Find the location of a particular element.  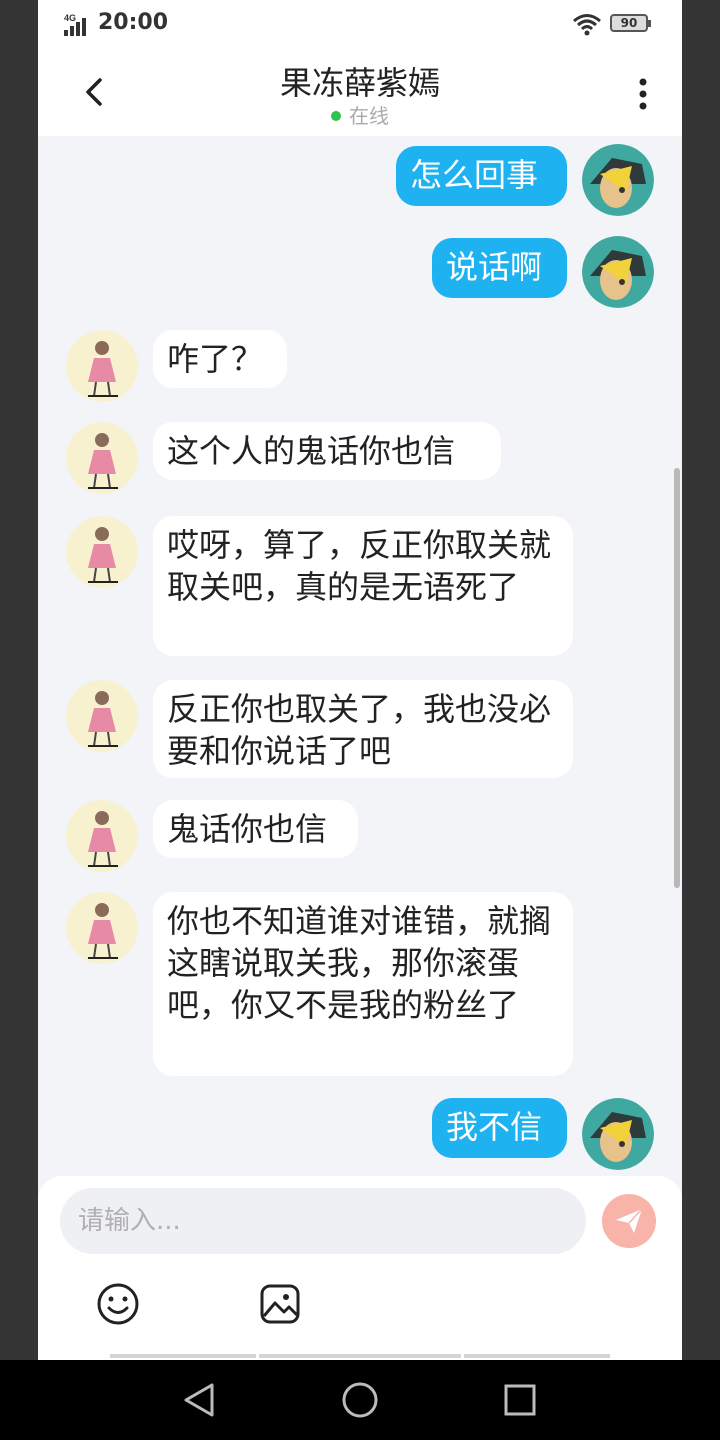

presence-label: 在线 is located at coordinates (369, 116).